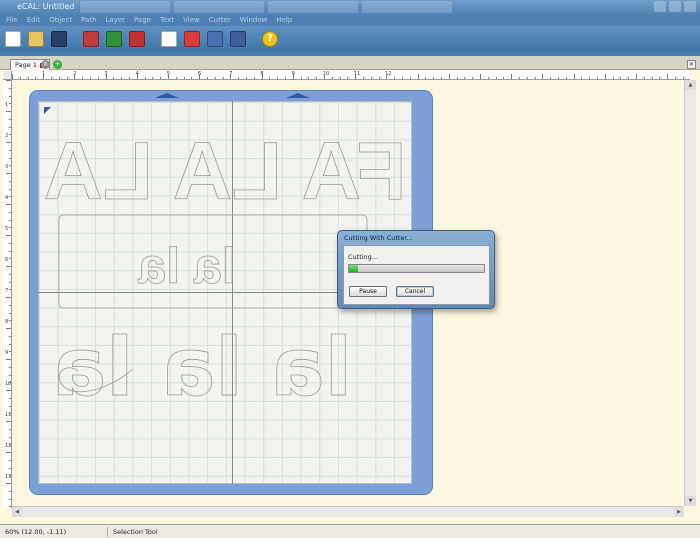 This screenshot has width=700, height=538. What do you see at coordinates (348, 511) in the screenshot?
I see `horizontal-scrollbar: ◀ ▶` at bounding box center [348, 511].